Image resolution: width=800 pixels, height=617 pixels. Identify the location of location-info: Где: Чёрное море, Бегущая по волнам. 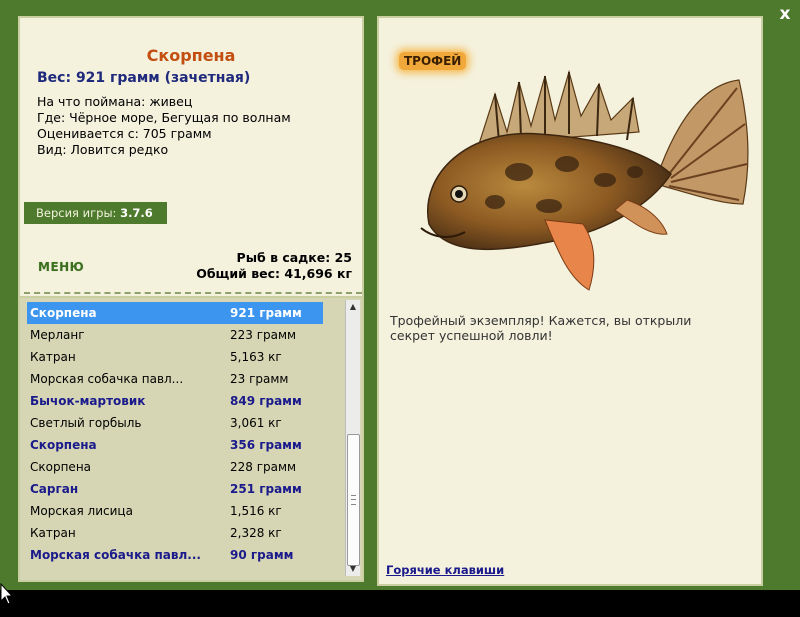
(164, 117).